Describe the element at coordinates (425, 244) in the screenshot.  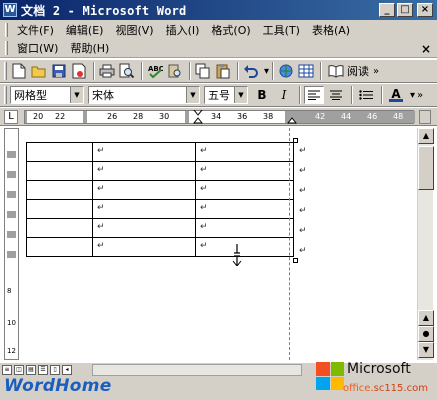
I see `vertical-scrollbar: ▲ ▲ ● ▼` at that location.